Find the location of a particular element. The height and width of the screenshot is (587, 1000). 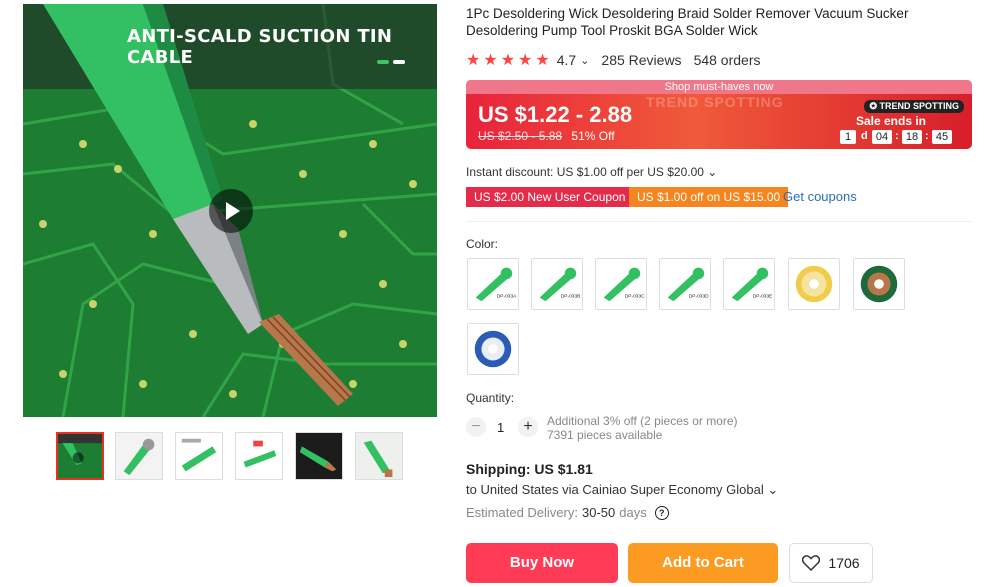

svg-text: DP-033A is located at coordinates (507, 296).